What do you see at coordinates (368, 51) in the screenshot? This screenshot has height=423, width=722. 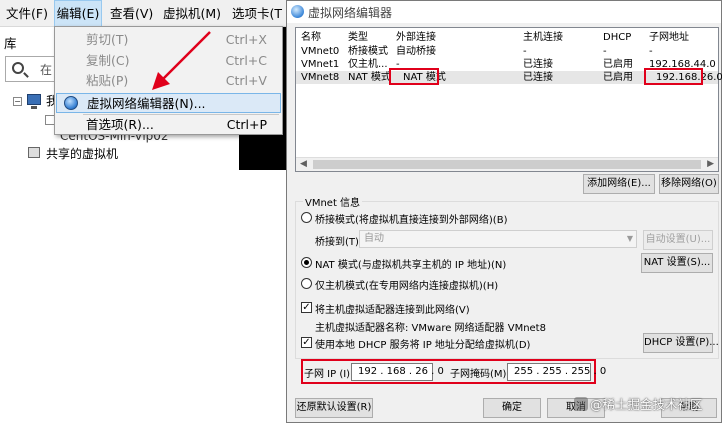 I see `cell: 桥接模式` at bounding box center [368, 51].